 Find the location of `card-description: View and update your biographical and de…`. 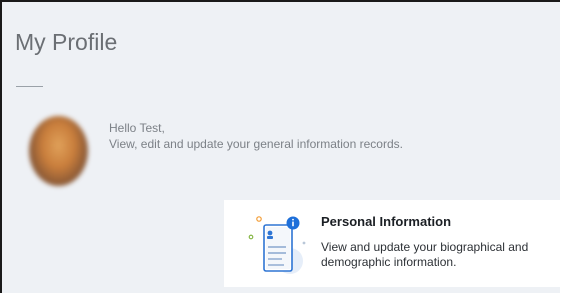

card-description: View and update your biographical and de… is located at coordinates (425, 254).